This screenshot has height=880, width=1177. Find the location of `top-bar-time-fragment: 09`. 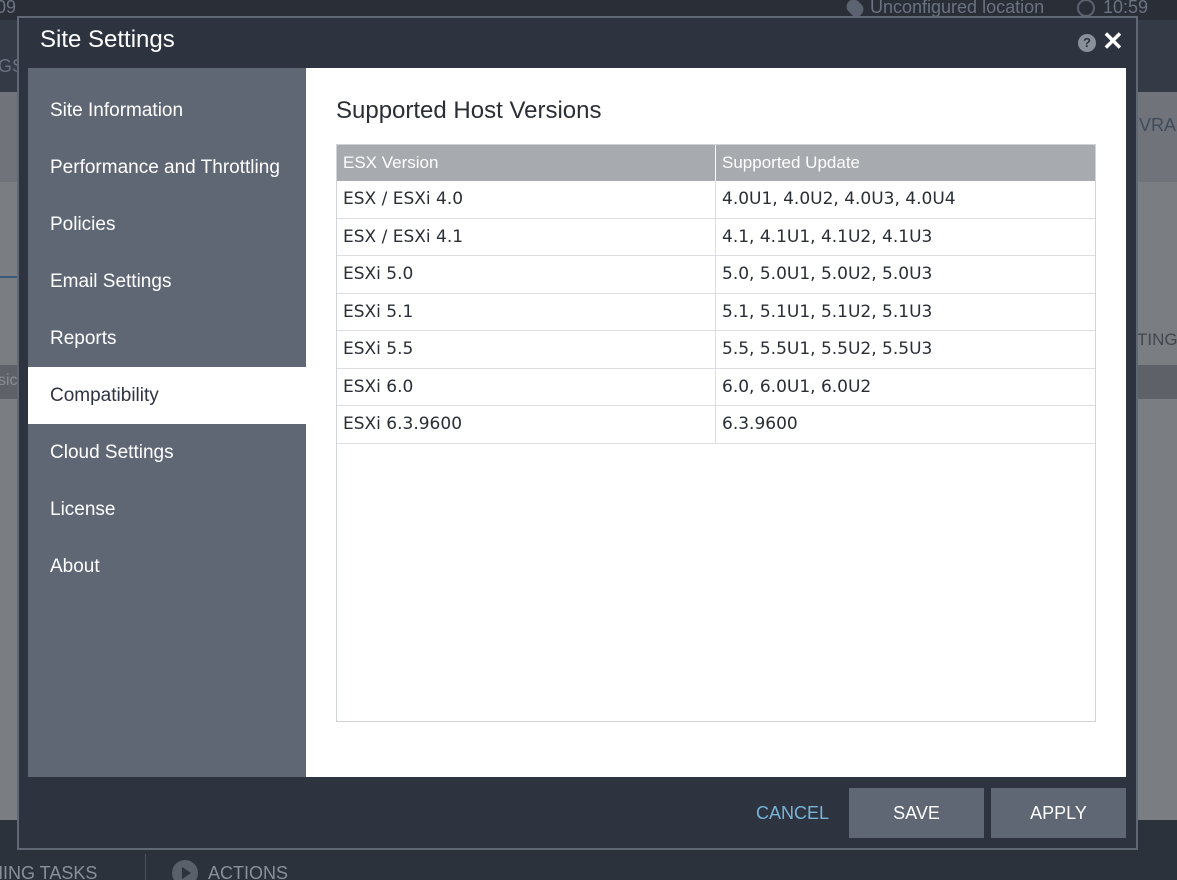

top-bar-time-fragment: 09 is located at coordinates (8, 8).